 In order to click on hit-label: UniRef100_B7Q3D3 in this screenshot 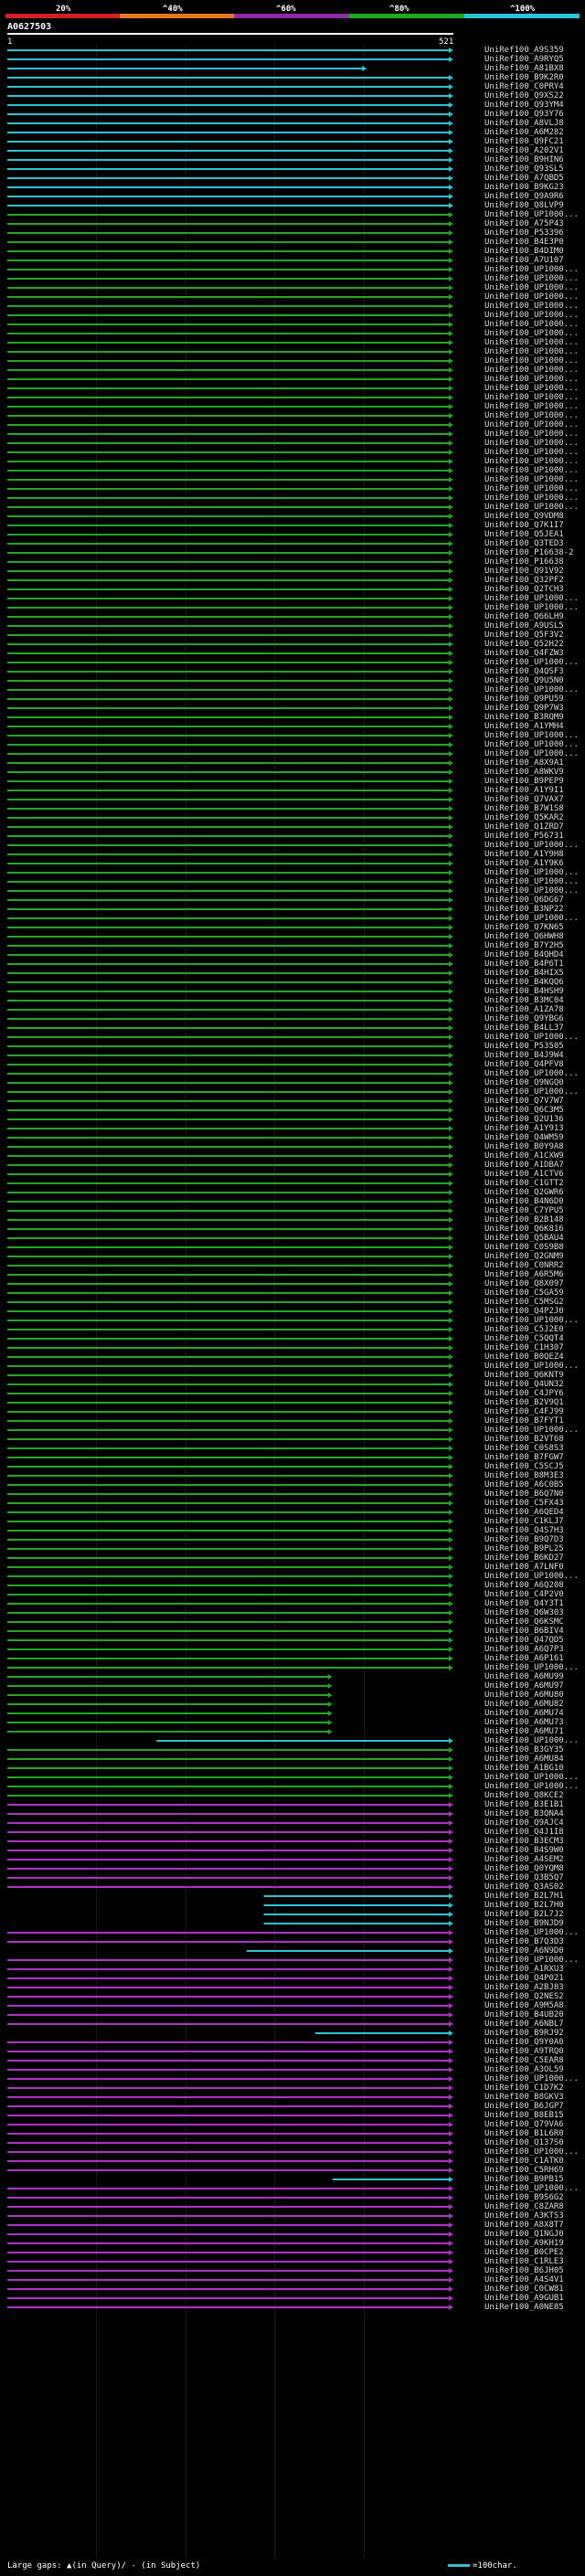, I will do `click(524, 1941)`.